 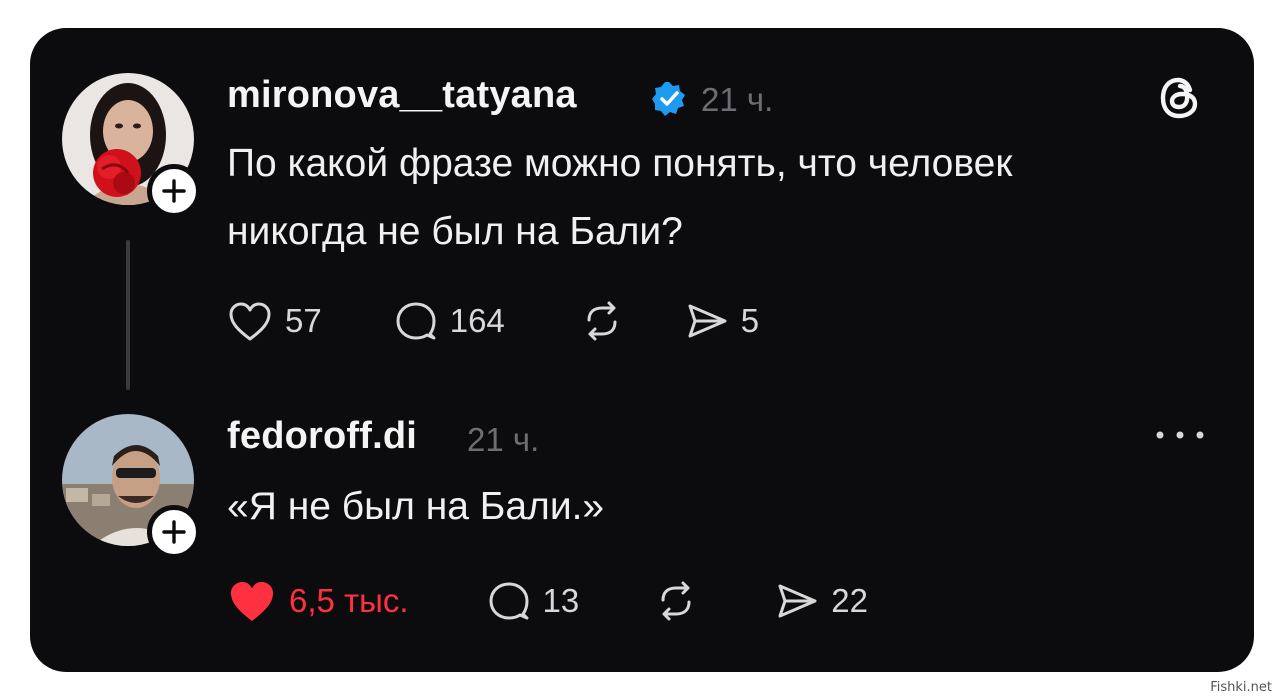 What do you see at coordinates (416, 506) in the screenshot?
I see `reply-text: «Я не был на Бали.»` at bounding box center [416, 506].